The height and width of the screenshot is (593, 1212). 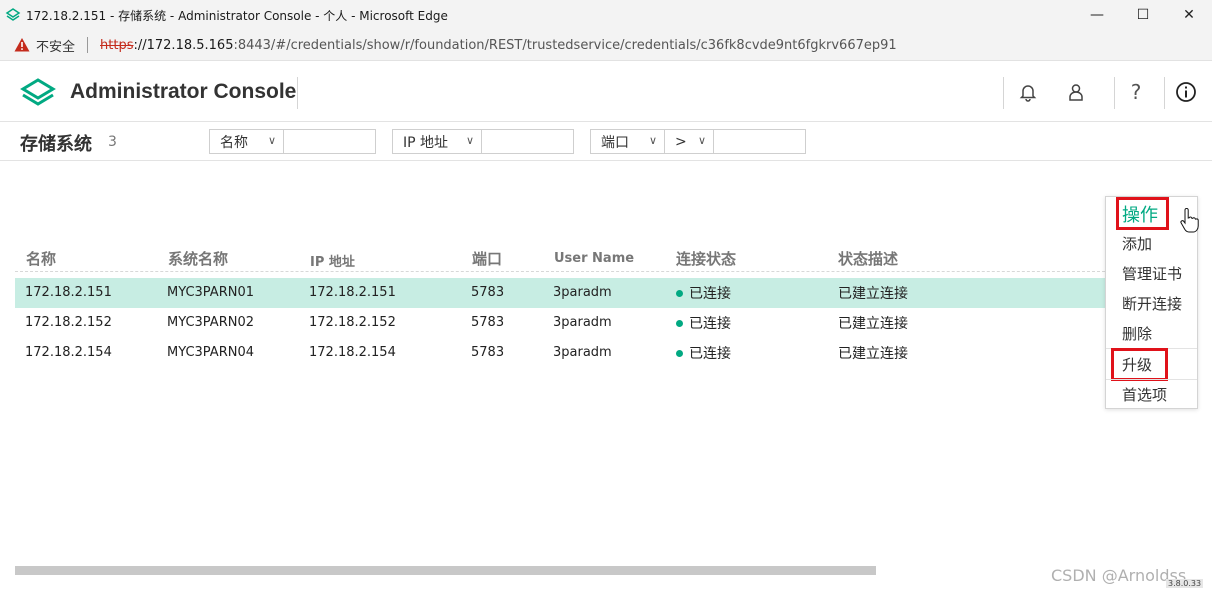 I want to click on ip-filter-select: IP 地址 ∨, so click(x=437, y=141).